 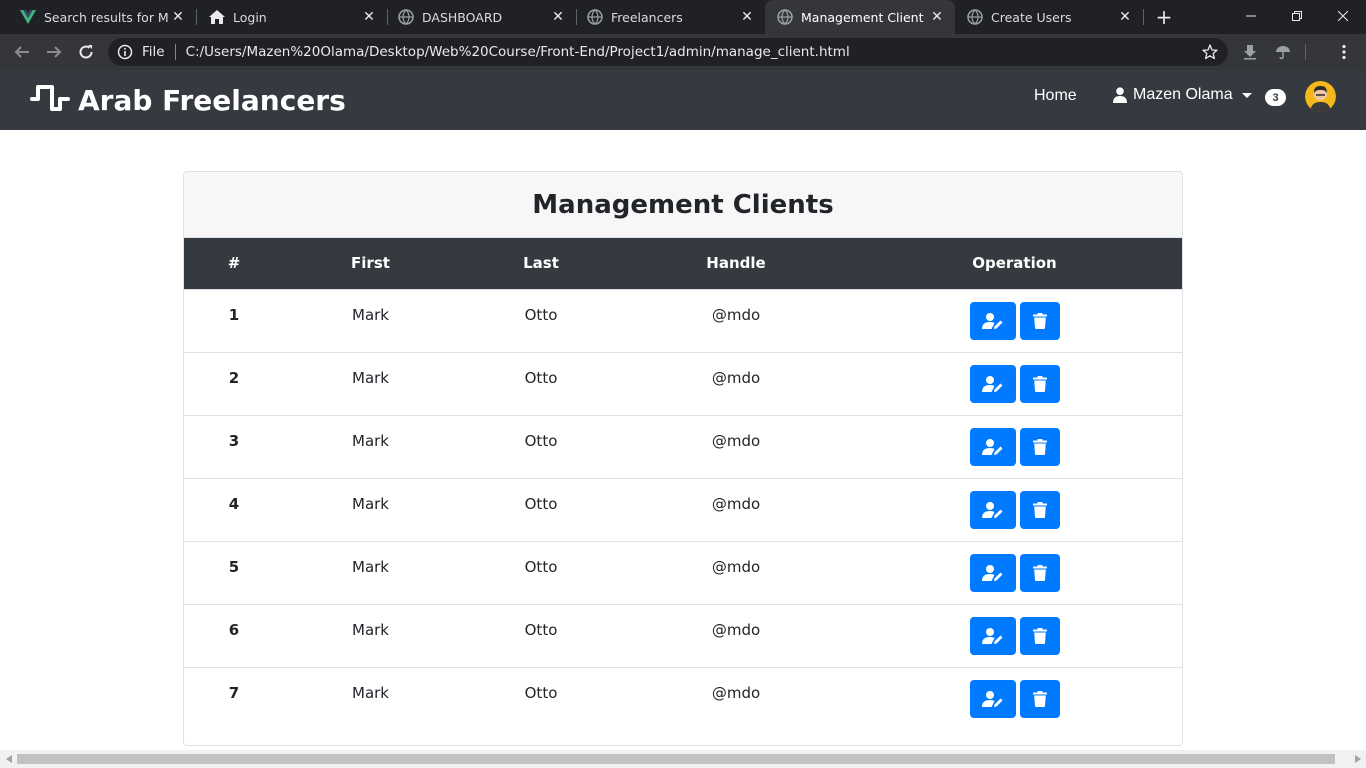 I want to click on site-navbar: Arab Freelancers Home Mazen Olama 3, so click(x=683, y=100).